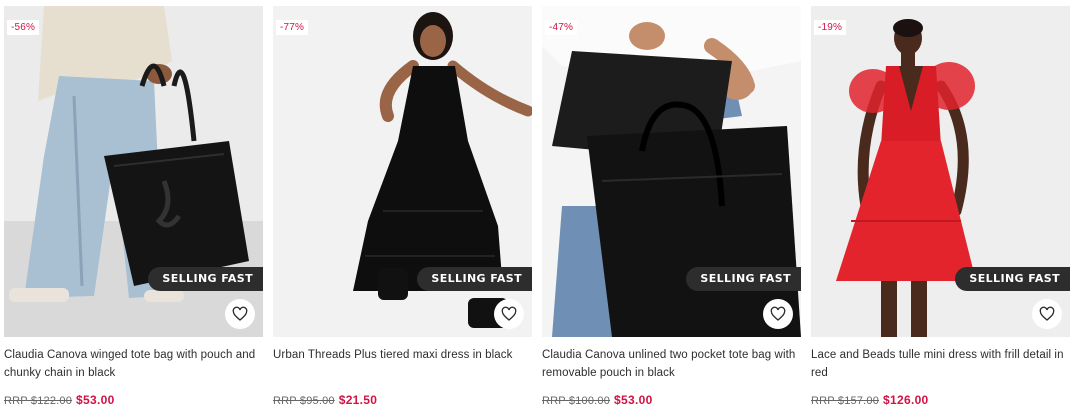 This screenshot has height=411, width=1080. Describe the element at coordinates (133, 400) in the screenshot. I see `price-row: RRP $122.00 $53.00` at that location.